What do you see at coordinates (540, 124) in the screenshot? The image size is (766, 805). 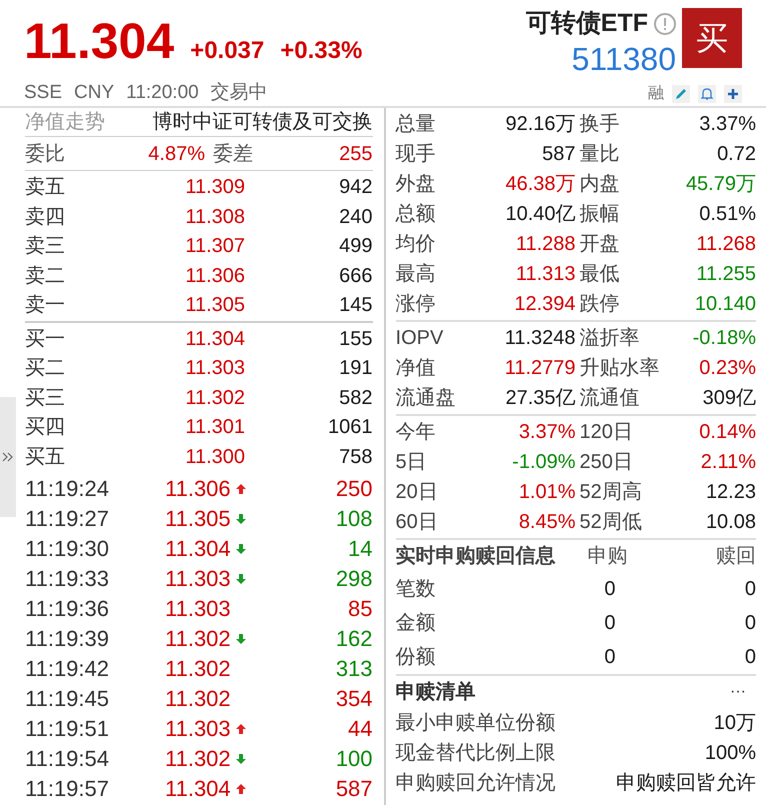 I see `stat-value: 92.16万` at bounding box center [540, 124].